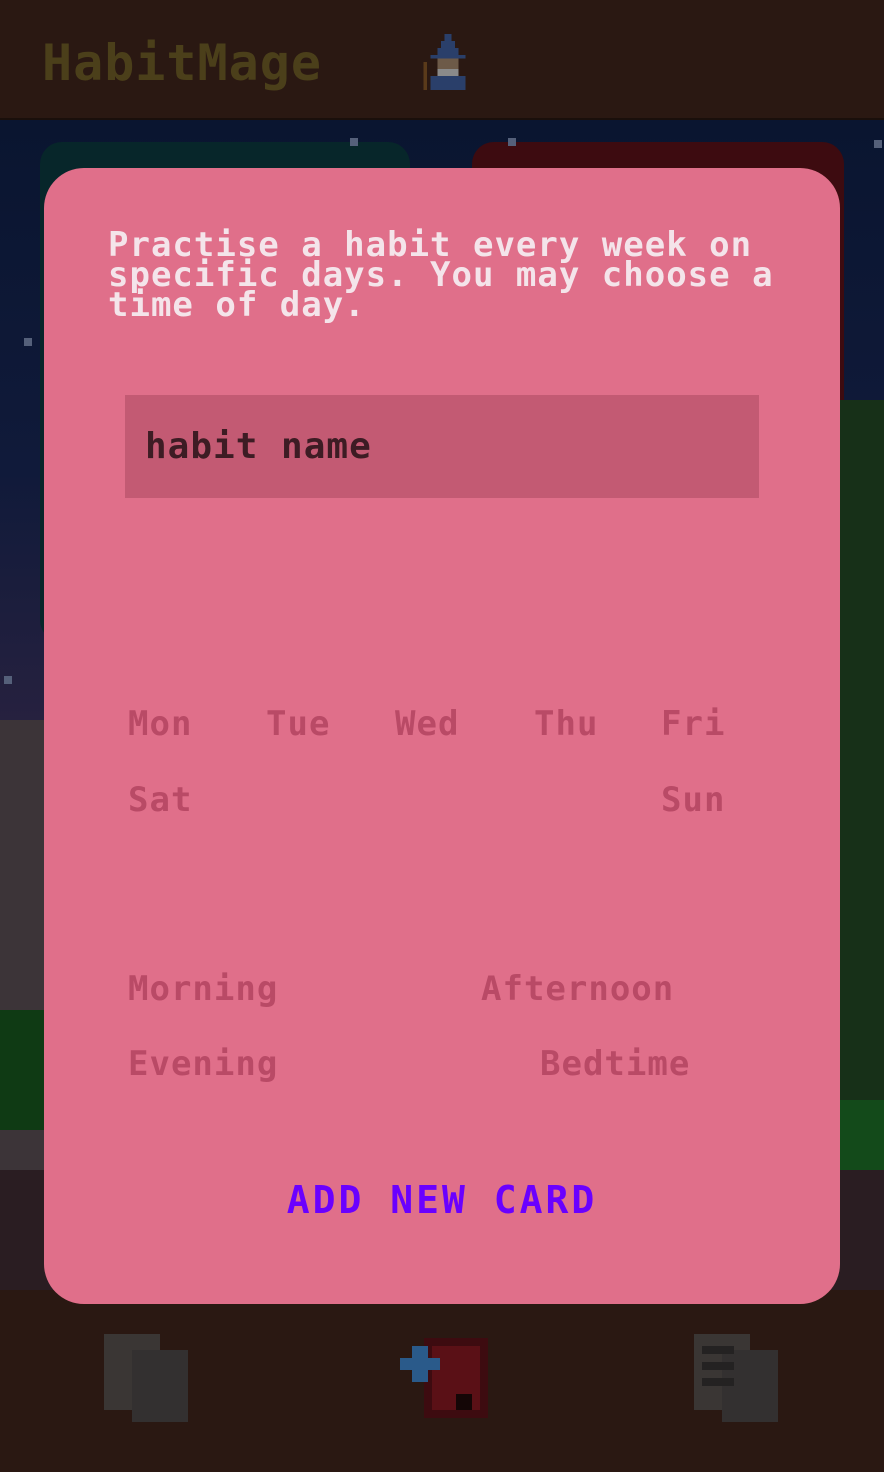  I want to click on day-option-tue: Tue, so click(298, 724).